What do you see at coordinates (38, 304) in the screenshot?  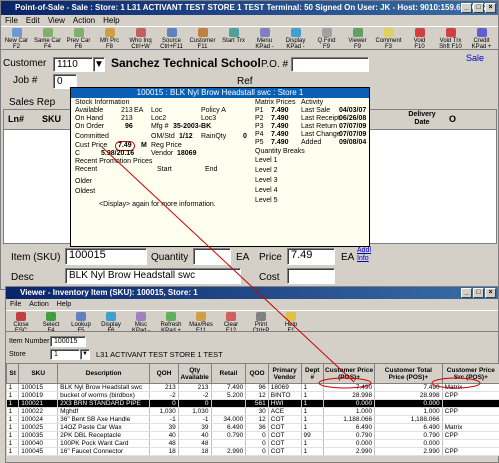 I see `viewer-menu-action: Action` at bounding box center [38, 304].